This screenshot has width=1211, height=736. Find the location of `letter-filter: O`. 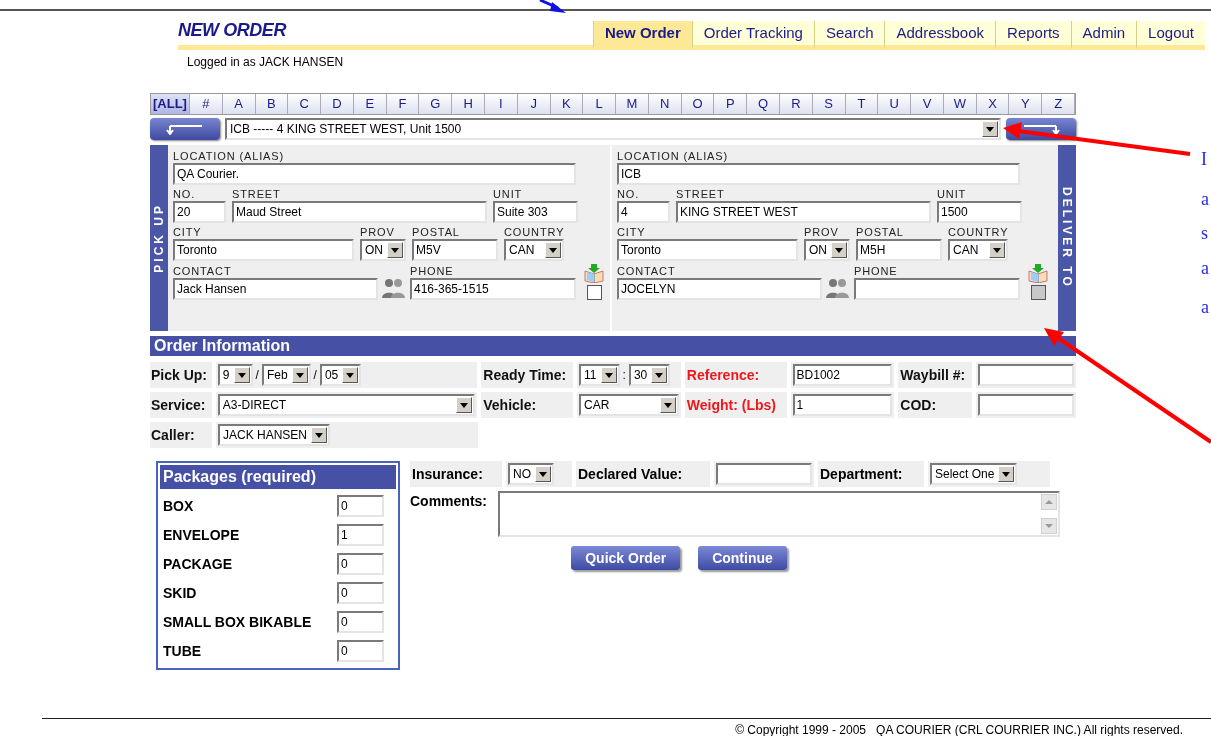

letter-filter: O is located at coordinates (698, 104).